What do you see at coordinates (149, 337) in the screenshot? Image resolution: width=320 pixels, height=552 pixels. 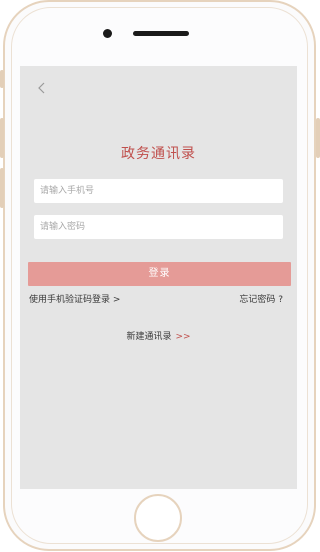 I see `new-directory-label: 新建通讯录` at bounding box center [149, 337].